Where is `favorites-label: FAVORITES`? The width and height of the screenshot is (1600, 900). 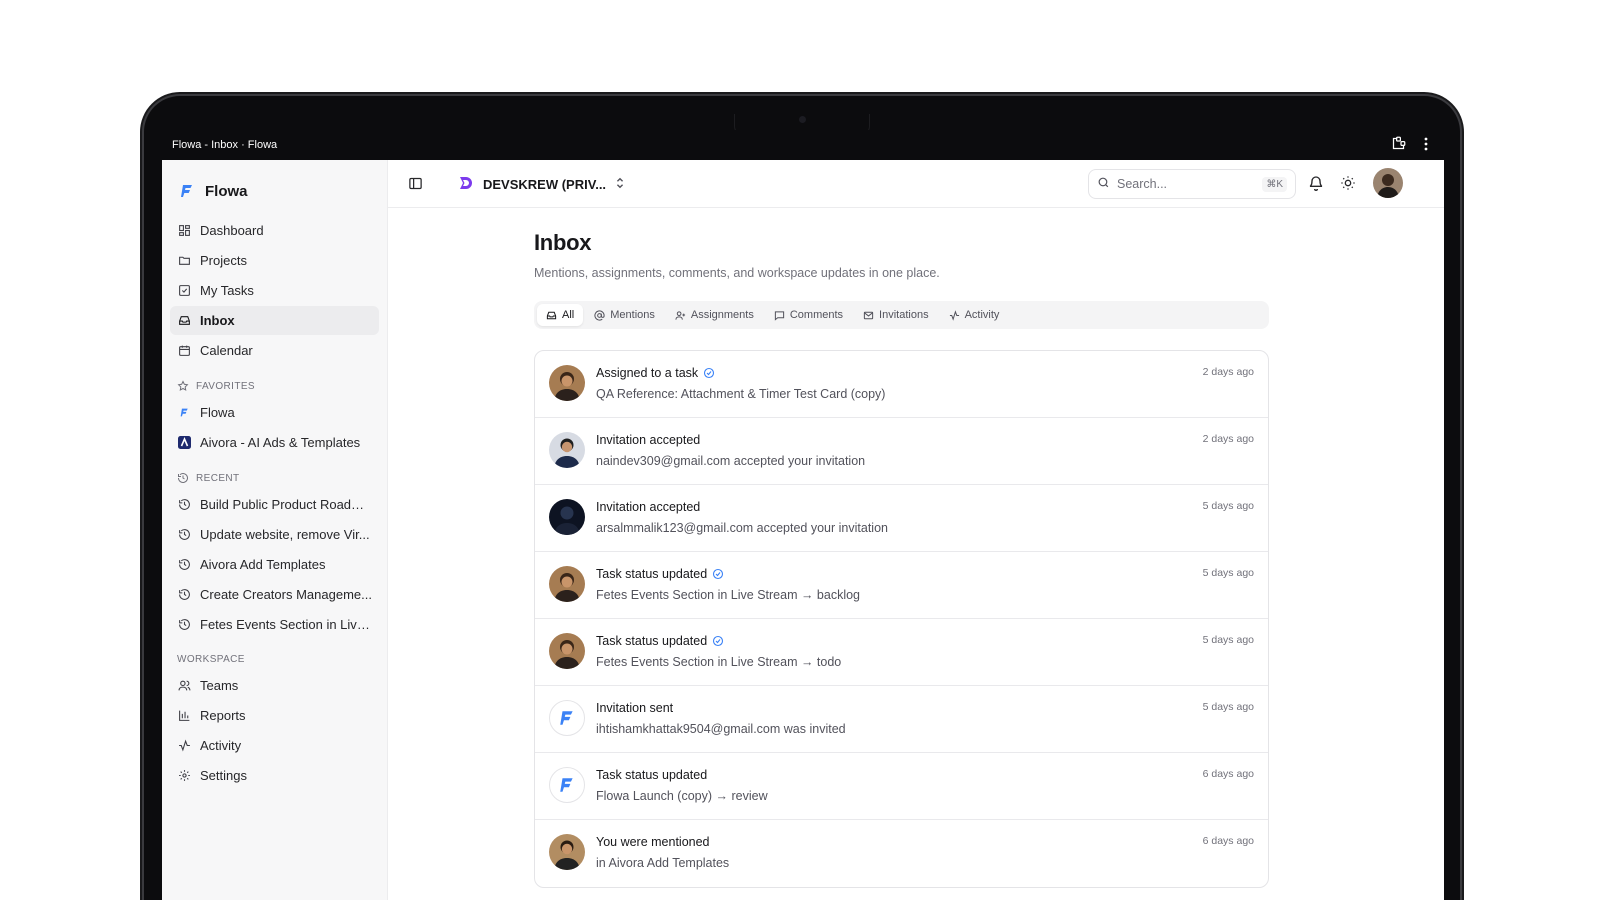
favorites-label: FAVORITES is located at coordinates (225, 386).